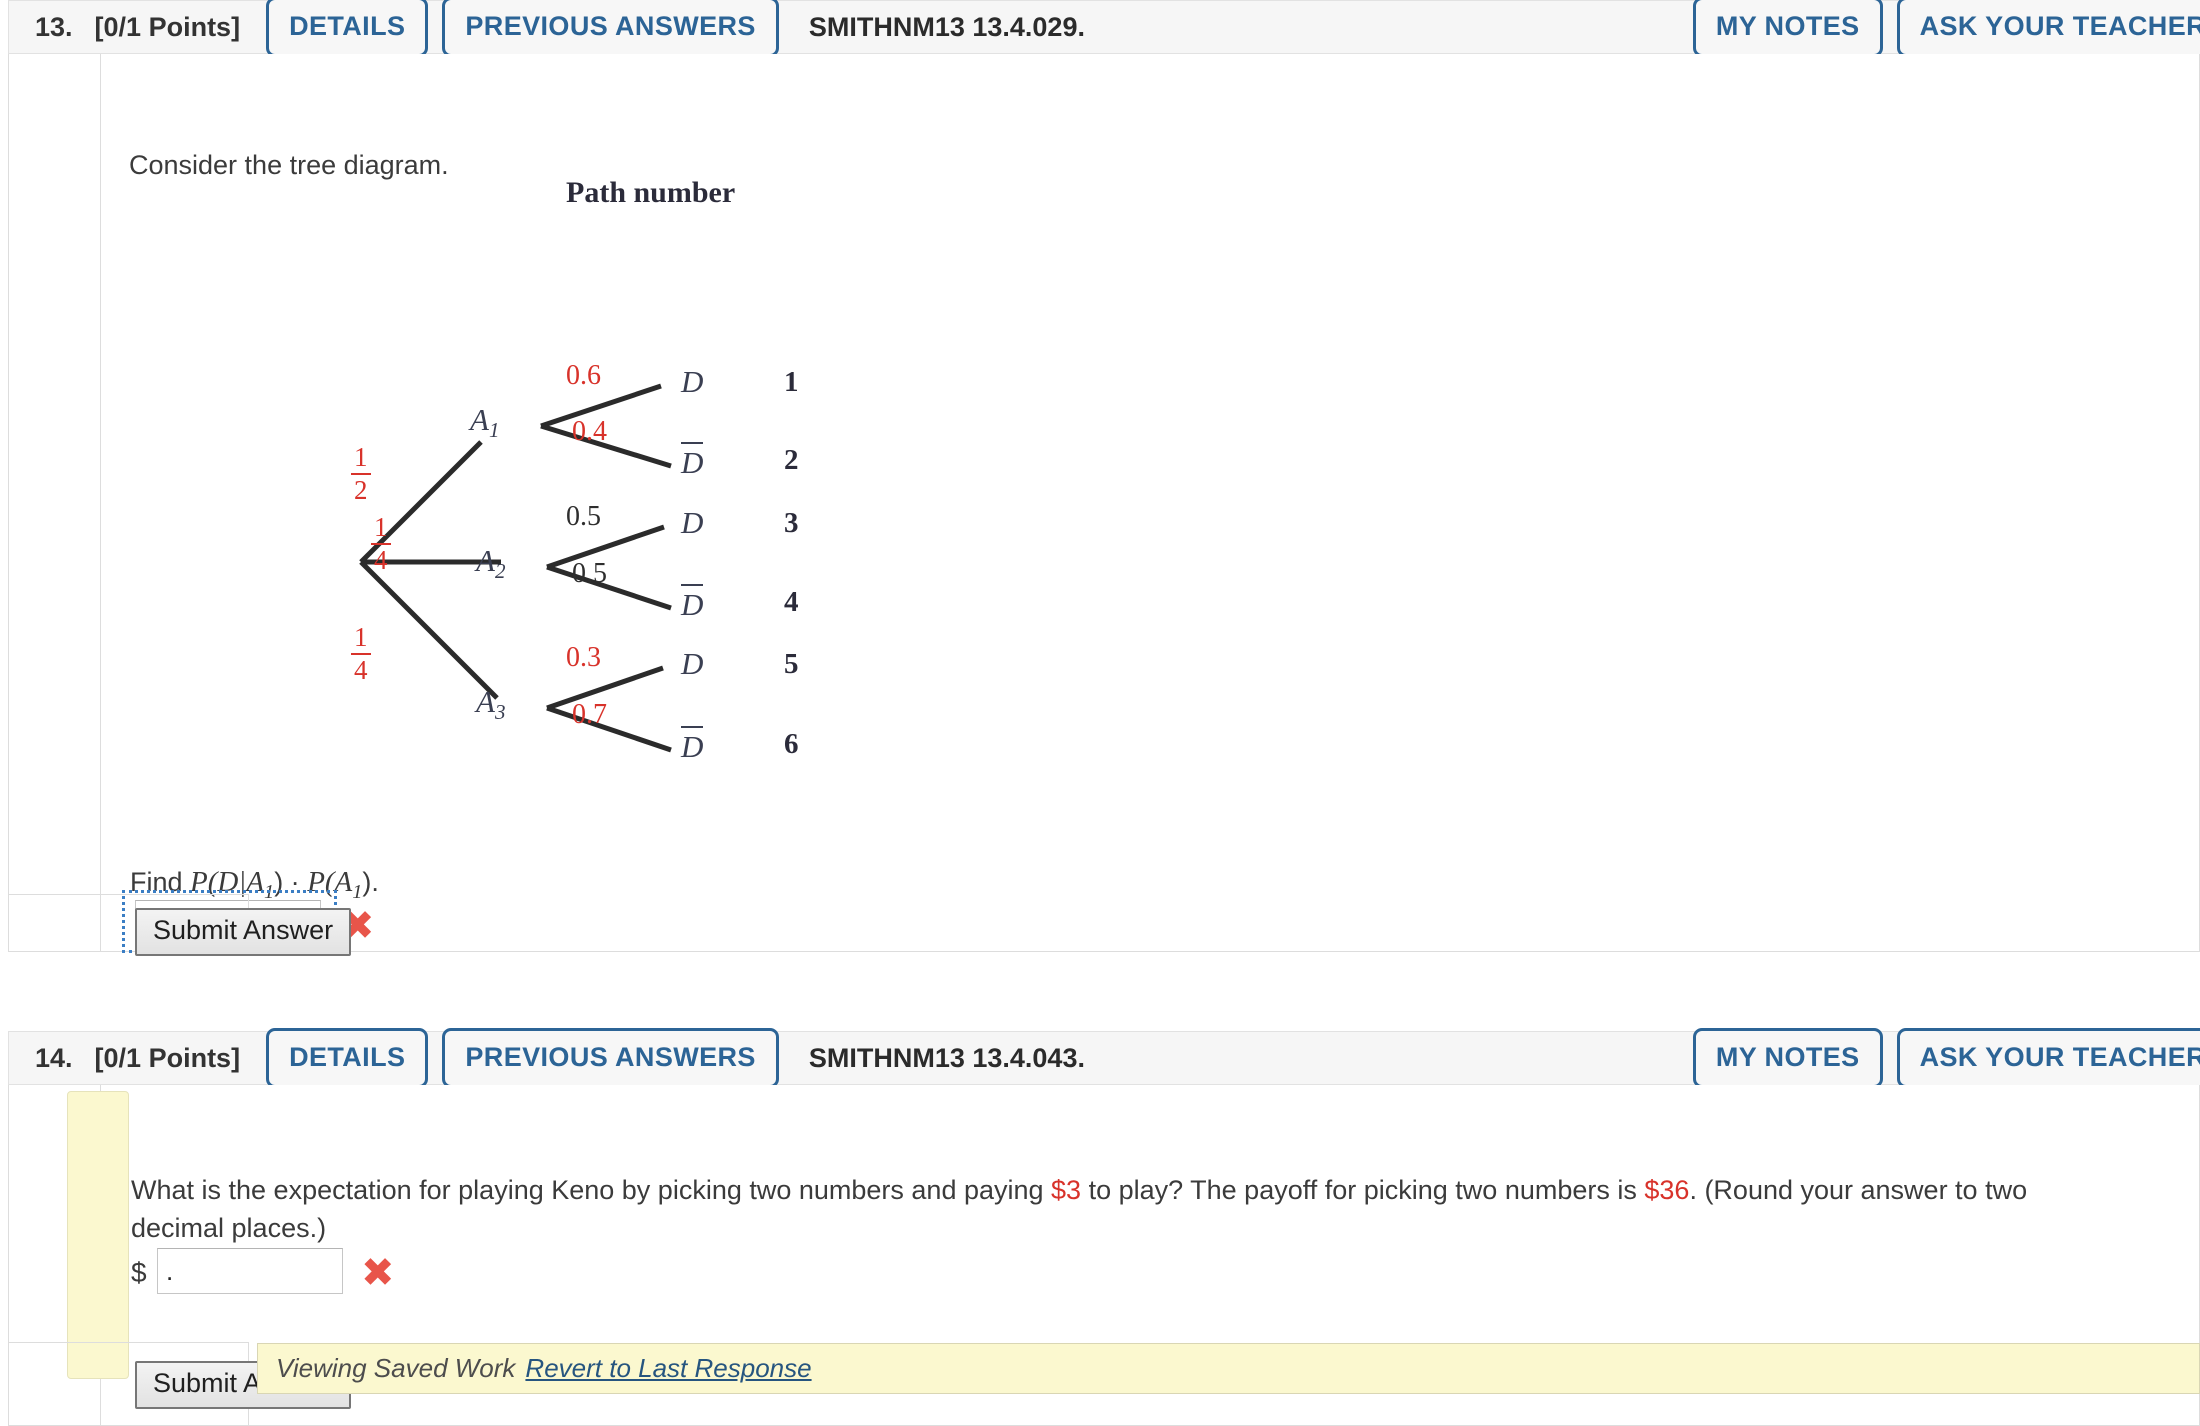 Image resolution: width=2200 pixels, height=1426 pixels. I want to click on tree-leaf-1-text: D, so click(692, 381).